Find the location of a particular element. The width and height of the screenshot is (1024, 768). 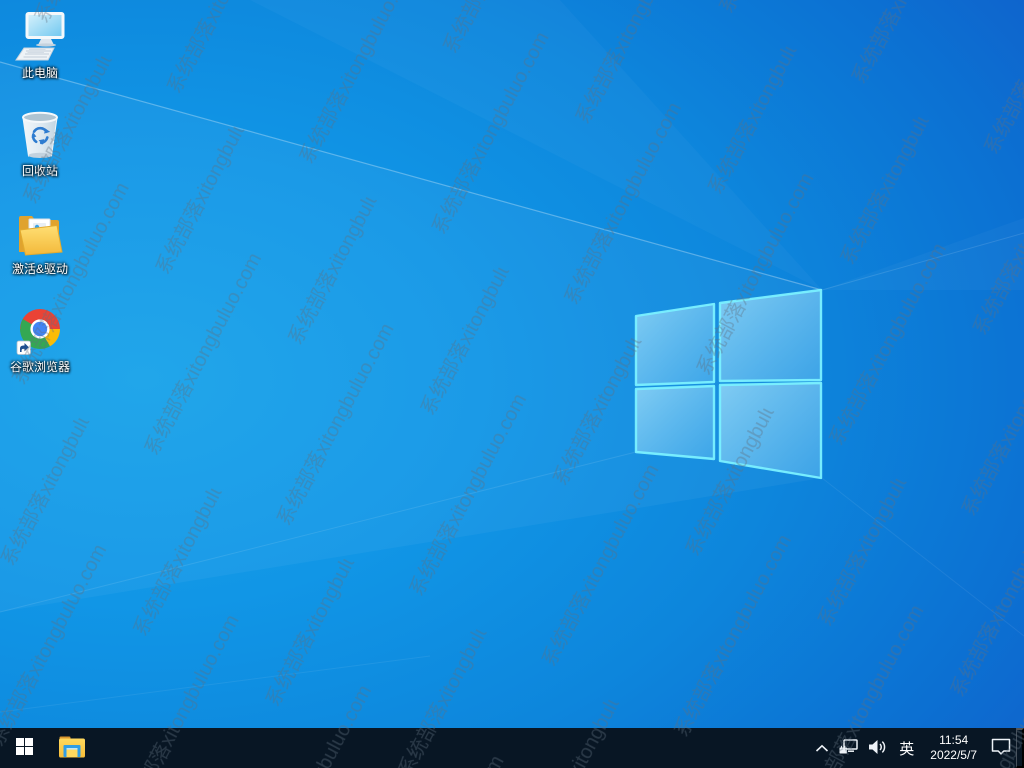

desktop-icon-label: 回收站 is located at coordinates (39, 171).